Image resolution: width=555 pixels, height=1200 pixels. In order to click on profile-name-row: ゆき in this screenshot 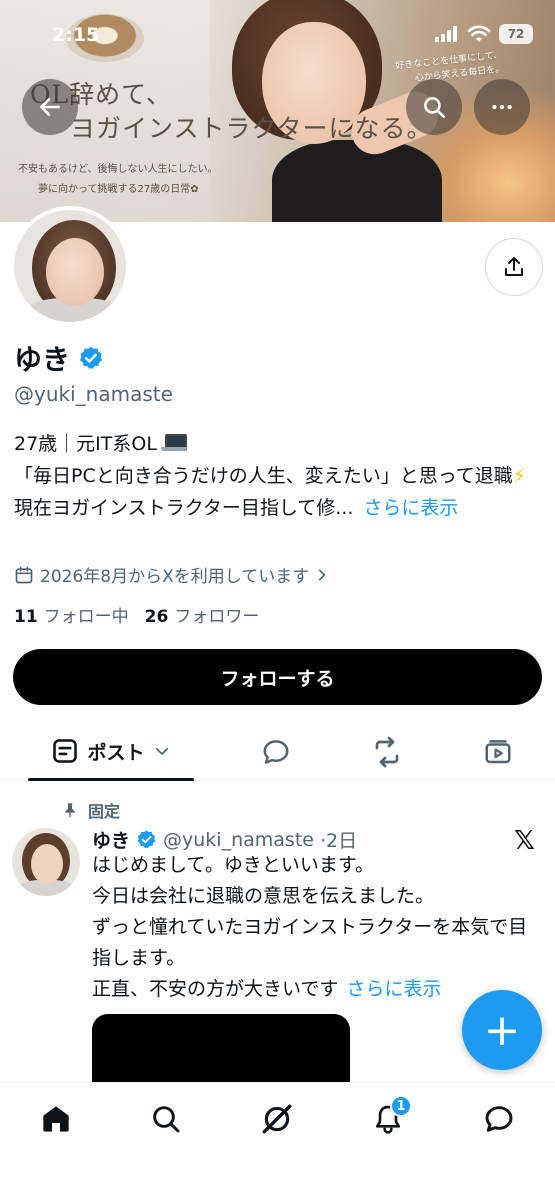, I will do `click(59, 358)`.